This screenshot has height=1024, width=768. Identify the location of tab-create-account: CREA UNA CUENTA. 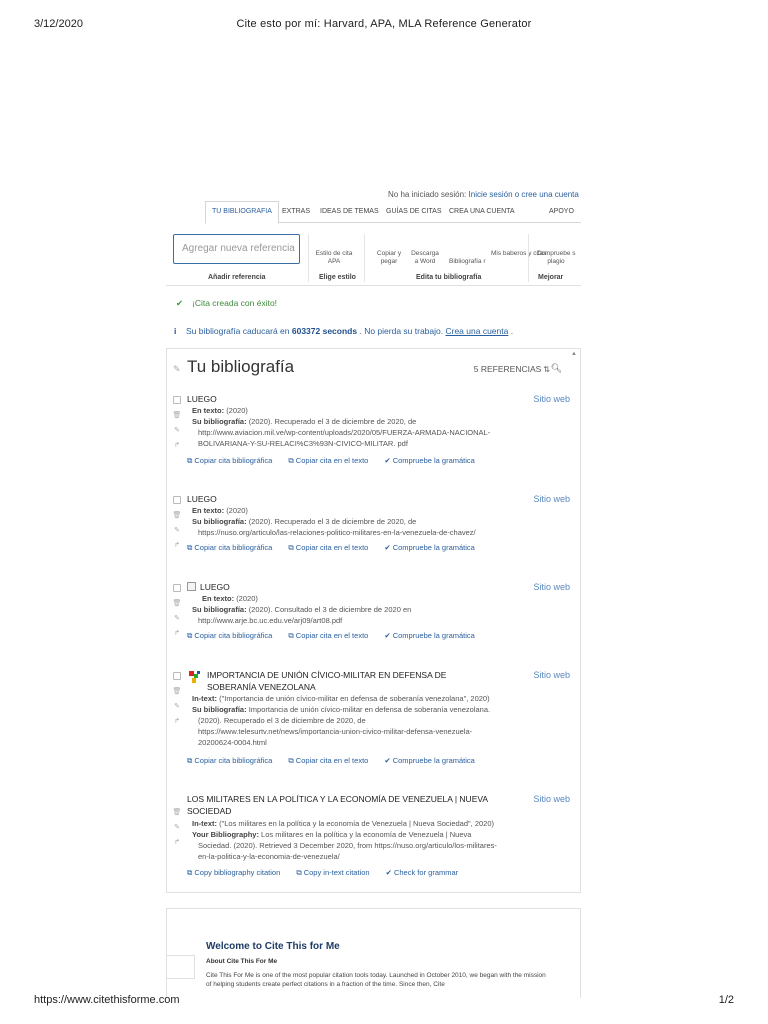
(482, 214).